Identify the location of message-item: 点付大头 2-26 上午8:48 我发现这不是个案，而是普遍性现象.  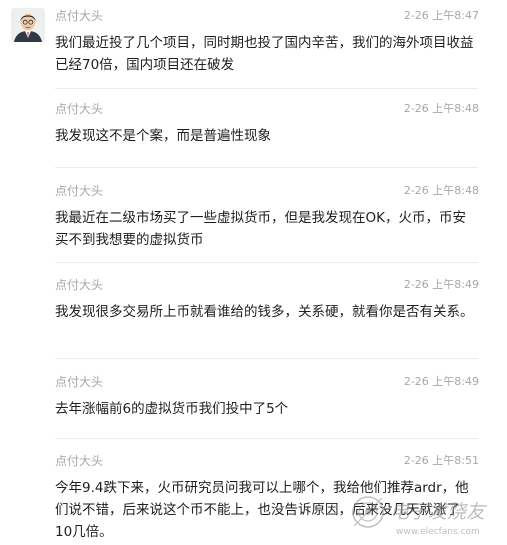
(253, 125).